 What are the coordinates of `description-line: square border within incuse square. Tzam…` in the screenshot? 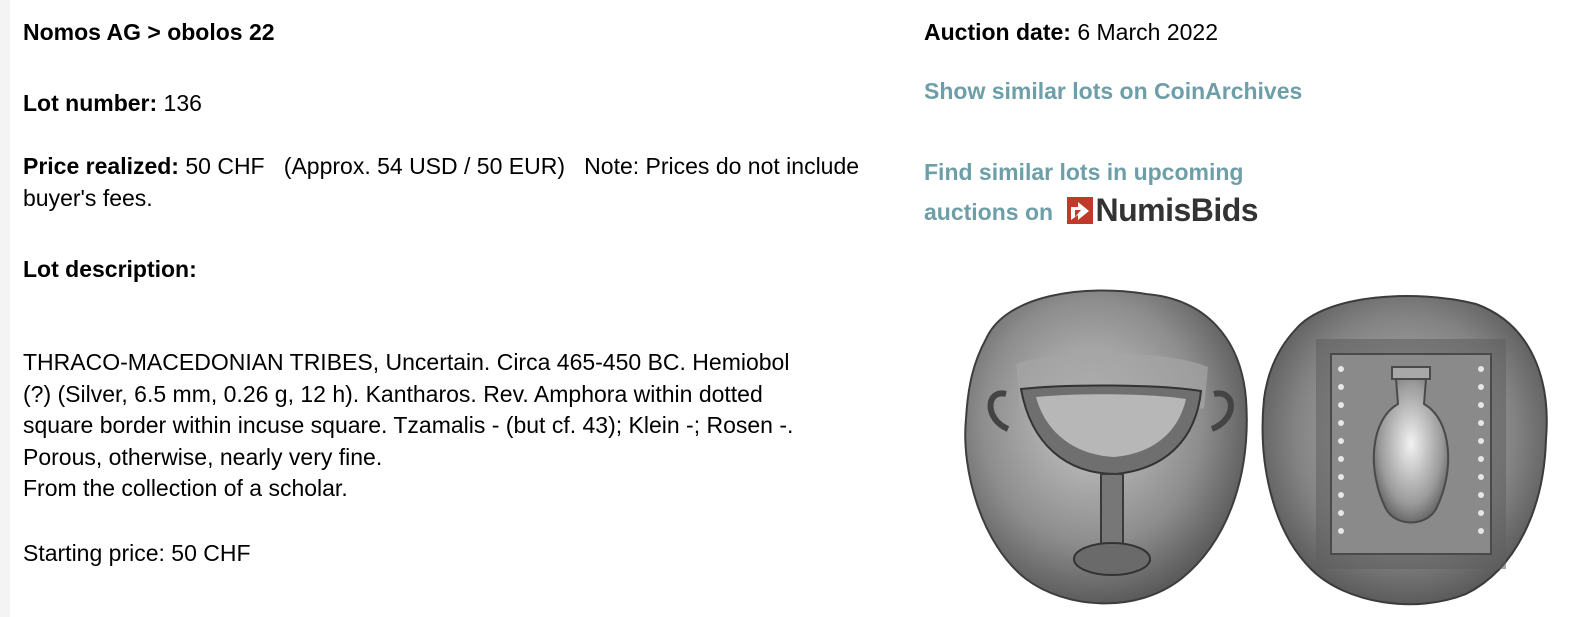 It's located at (408, 425).